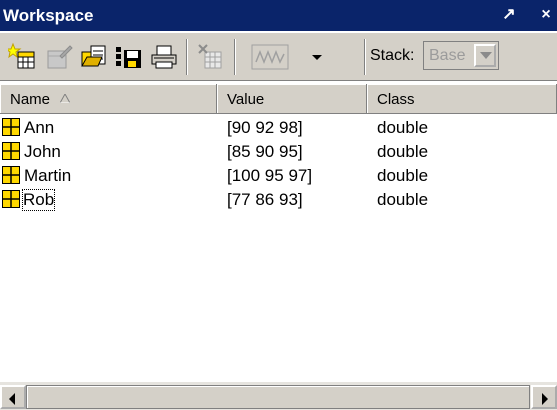 The height and width of the screenshot is (410, 557). I want to click on chevron-down-icon, so click(485, 55).